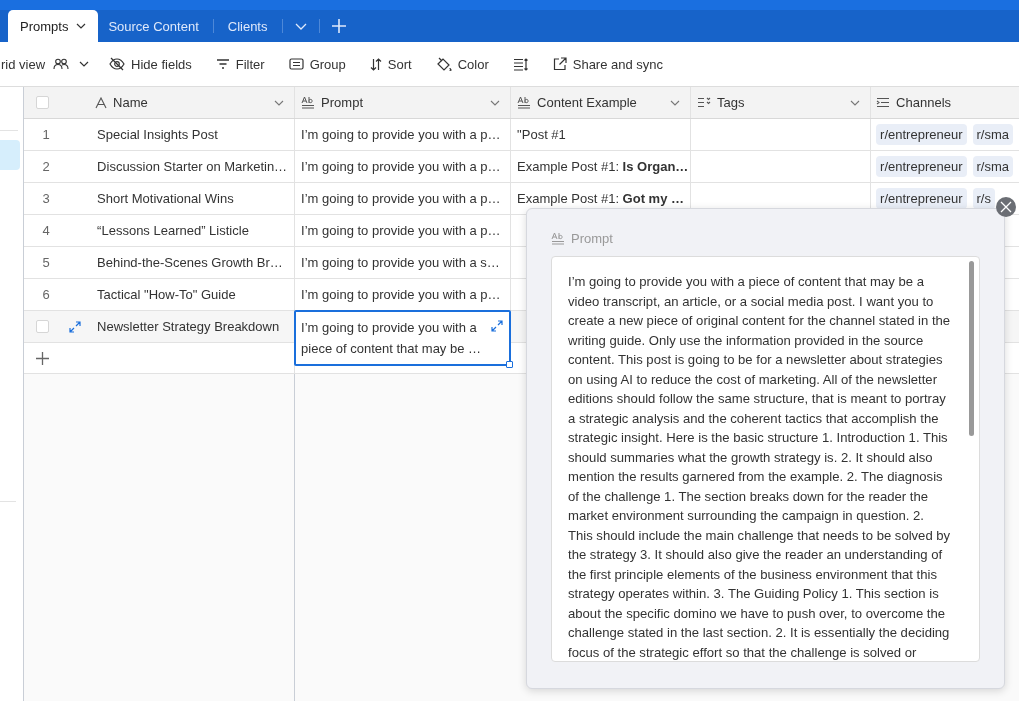 The width and height of the screenshot is (1019, 701). What do you see at coordinates (883, 102) in the screenshot?
I see `linked-records-icon` at bounding box center [883, 102].